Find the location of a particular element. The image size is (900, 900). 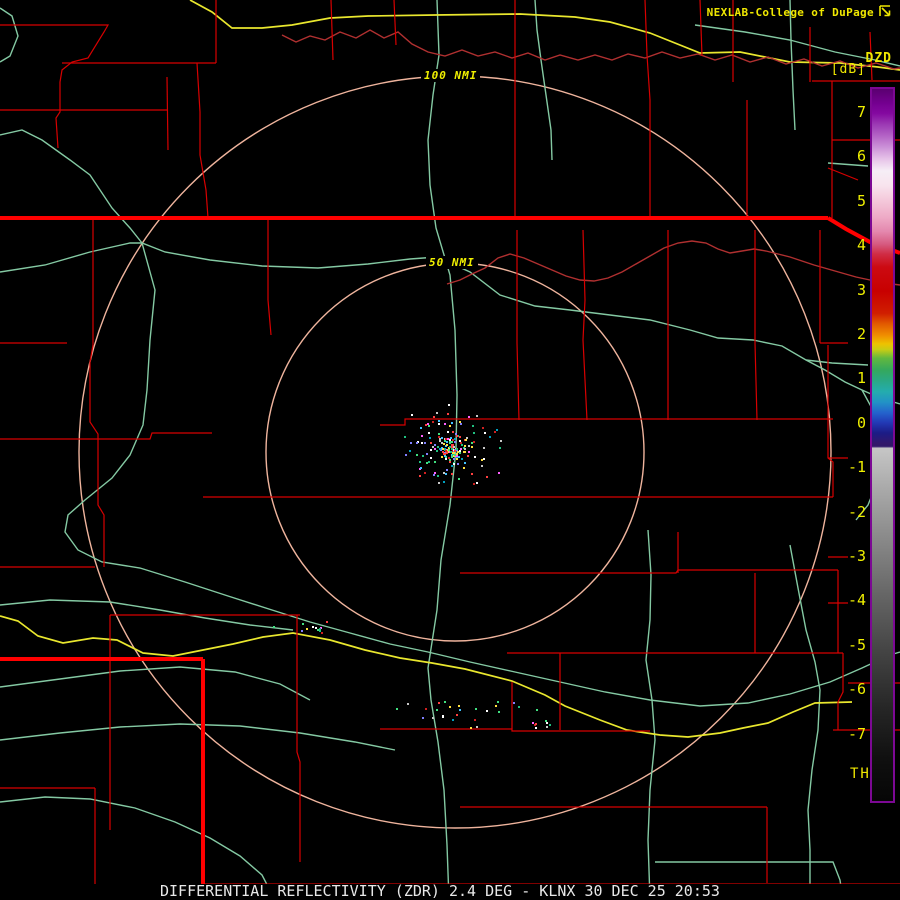

threshold-label: TH is located at coordinates (860, 774).